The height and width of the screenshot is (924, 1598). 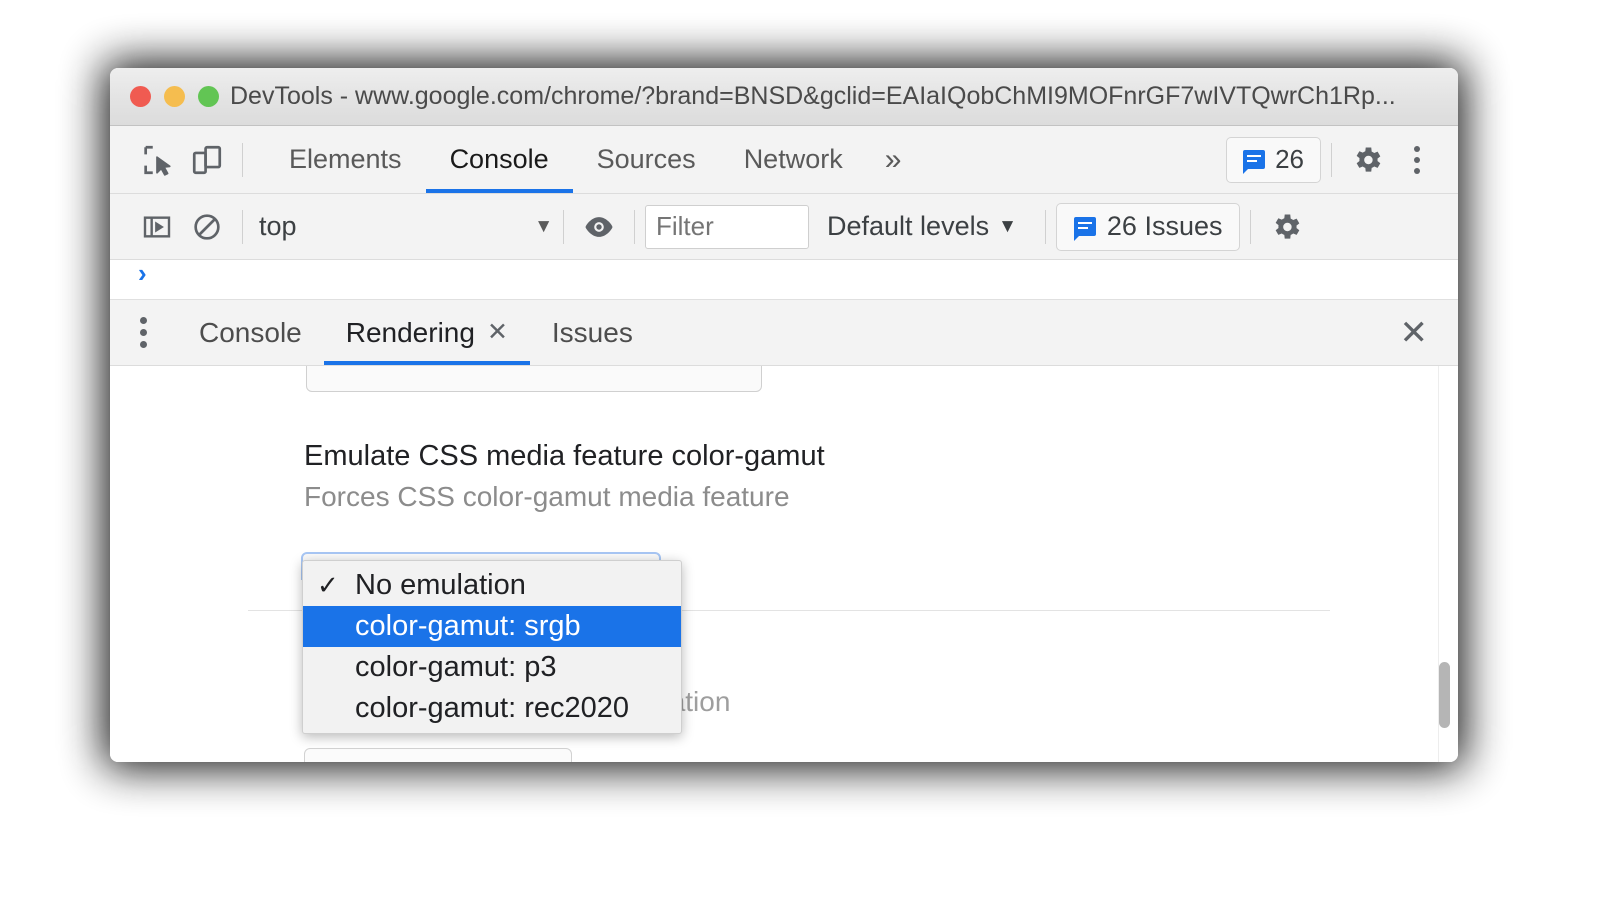 I want to click on close-drawer-button: ✕, so click(x=1414, y=333).